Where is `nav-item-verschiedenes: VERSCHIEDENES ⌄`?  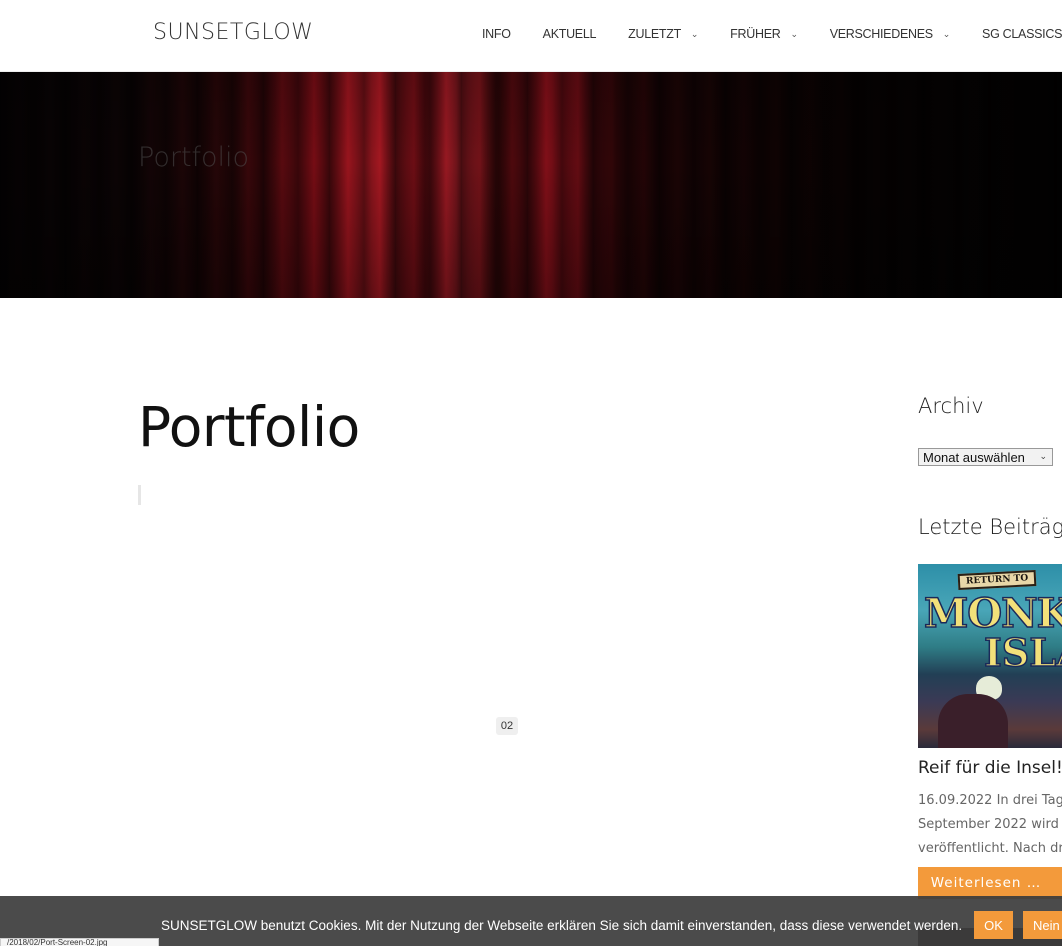 nav-item-verschiedenes: VERSCHIEDENES ⌄ is located at coordinates (890, 34).